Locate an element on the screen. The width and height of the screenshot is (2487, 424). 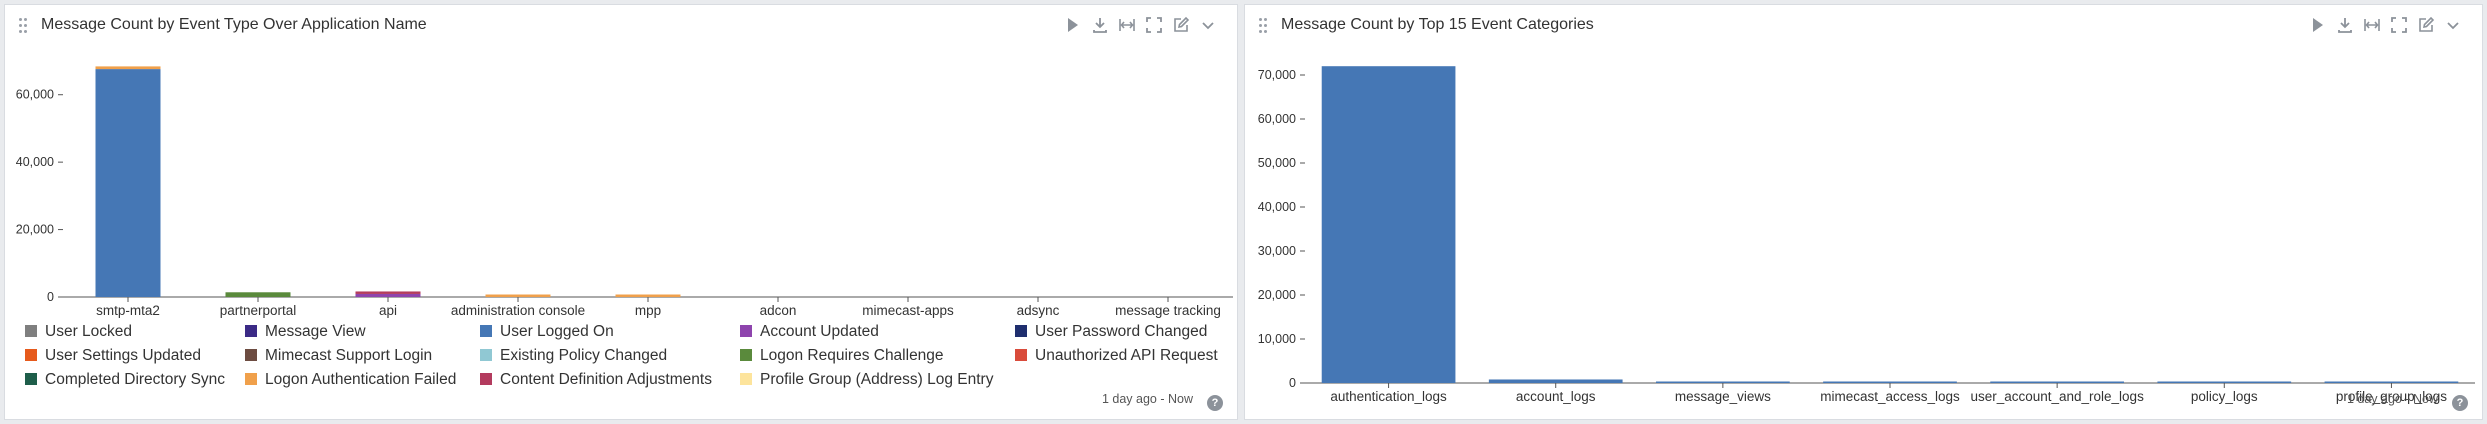
x-tick-label: mimecast-apps is located at coordinates (908, 310).